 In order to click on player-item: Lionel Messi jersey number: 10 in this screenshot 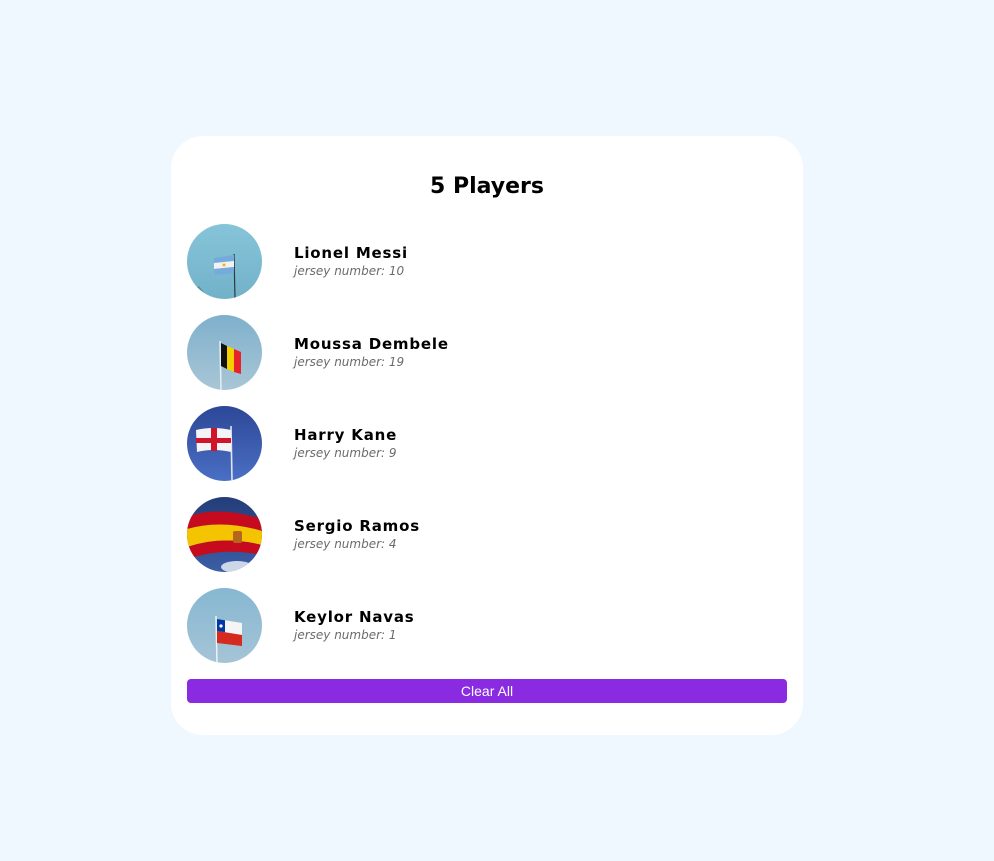, I will do `click(487, 269)`.